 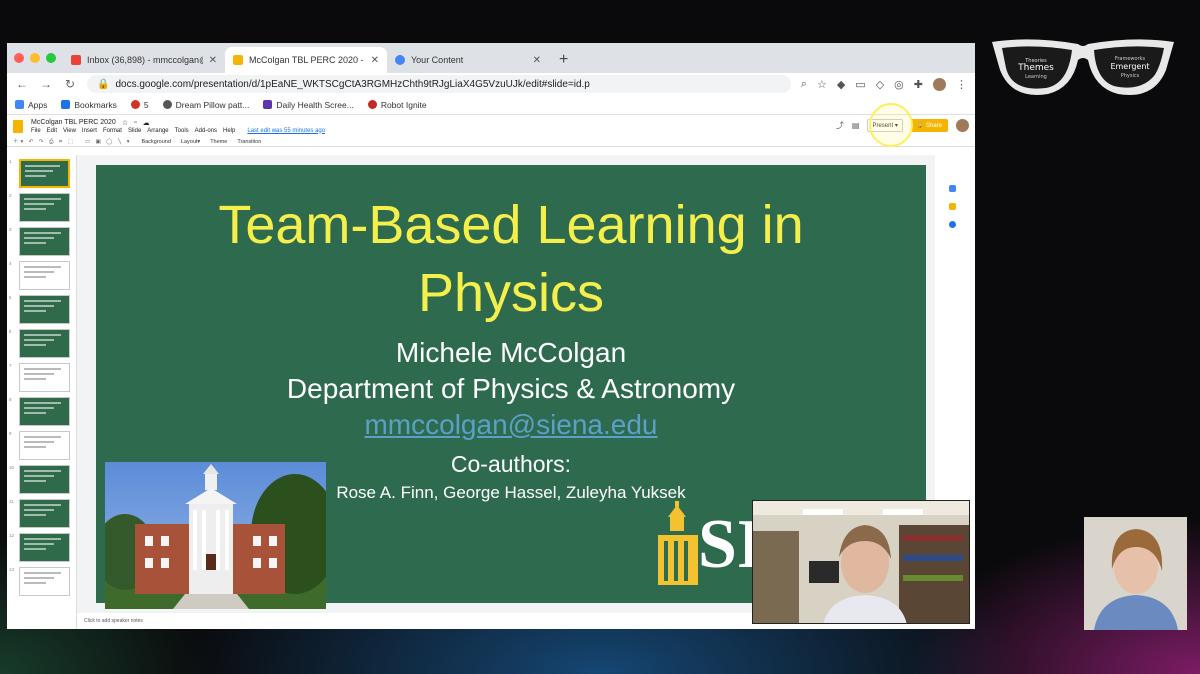 I want to click on tab-your-content: Your Content ✕, so click(x=468, y=60).